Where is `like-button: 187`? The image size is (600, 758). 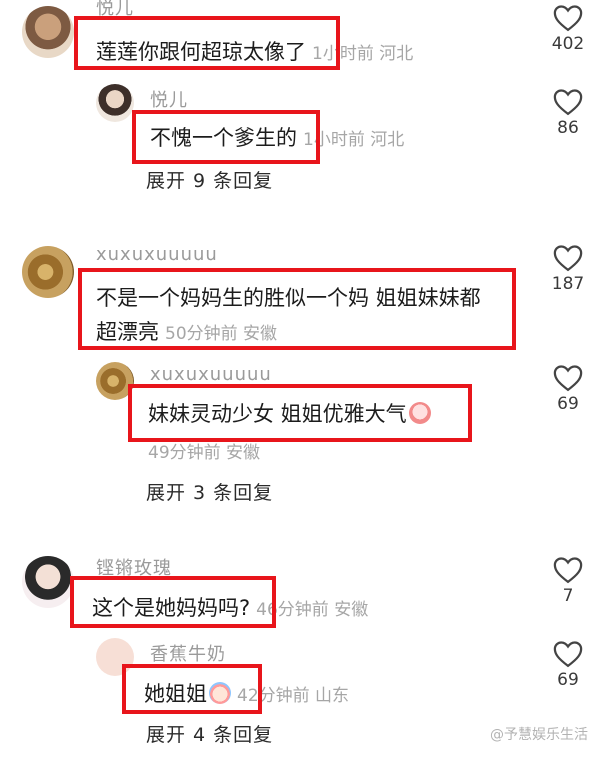
like-button: 187 is located at coordinates (568, 269).